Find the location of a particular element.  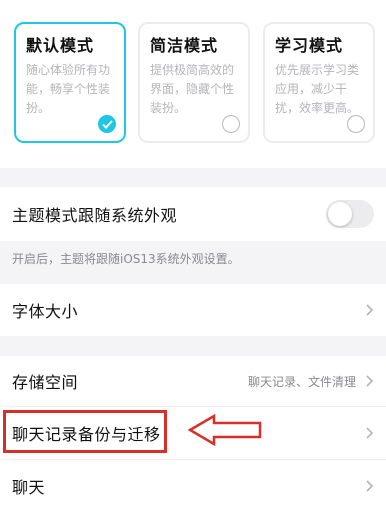

mode-card-description: 随心体验所有功能，畅享个性装扮。 is located at coordinates (68, 89).